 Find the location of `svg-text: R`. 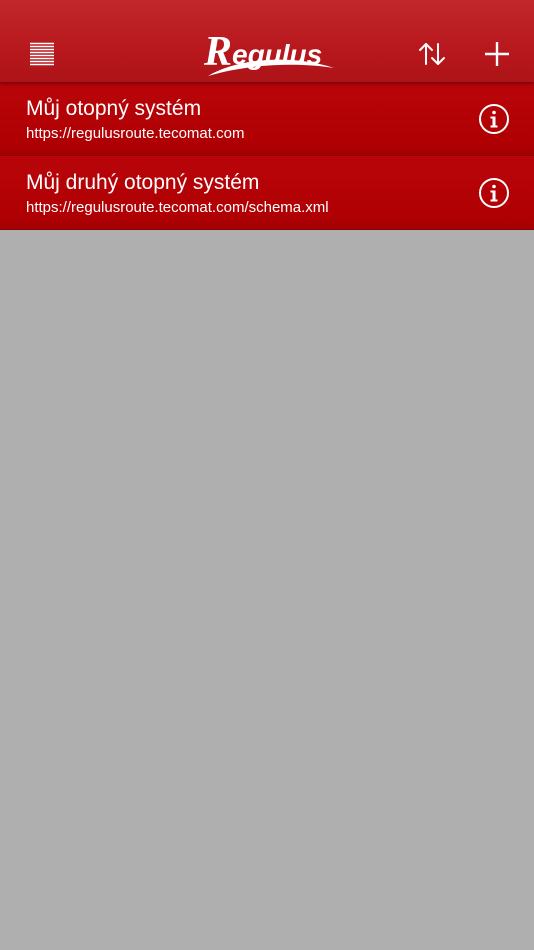

svg-text: R is located at coordinates (217, 52).